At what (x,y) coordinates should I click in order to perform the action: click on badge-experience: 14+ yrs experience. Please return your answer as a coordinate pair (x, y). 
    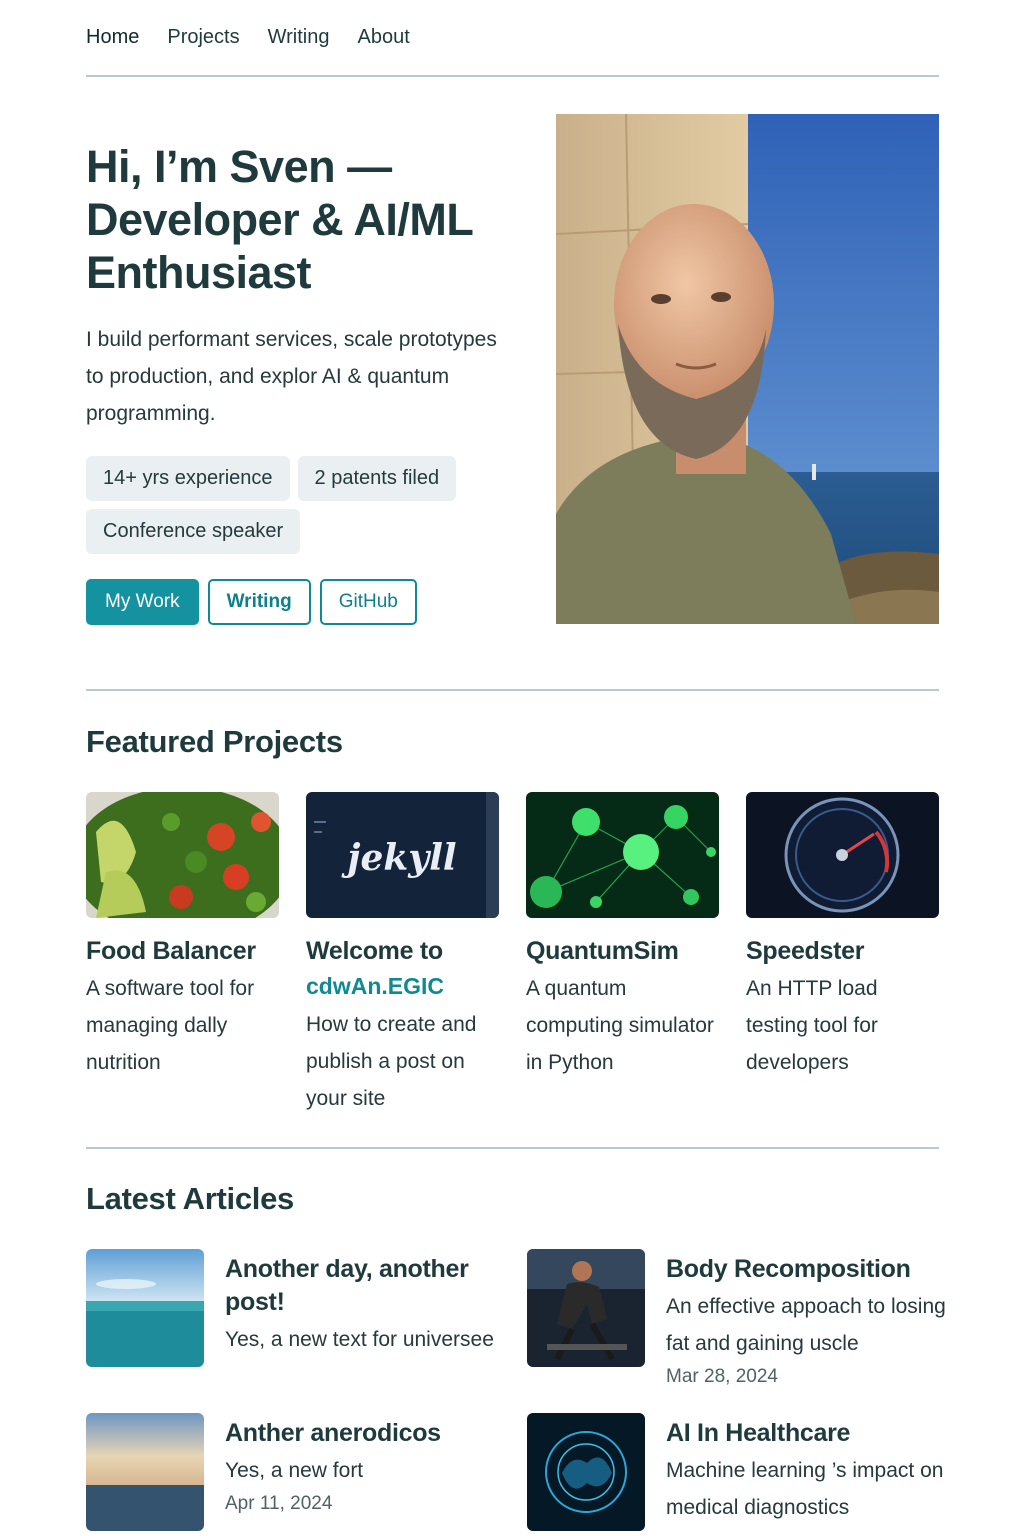
    Looking at the image, I should click on (188, 478).